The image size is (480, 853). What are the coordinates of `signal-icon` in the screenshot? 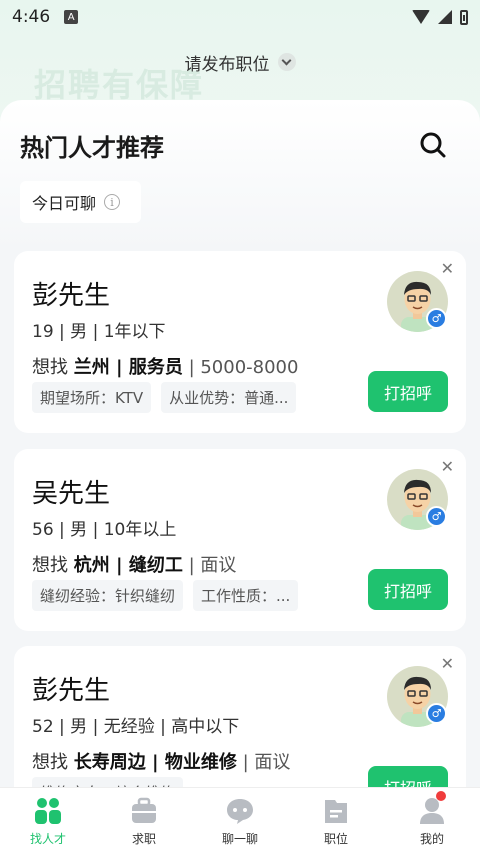 It's located at (445, 17).